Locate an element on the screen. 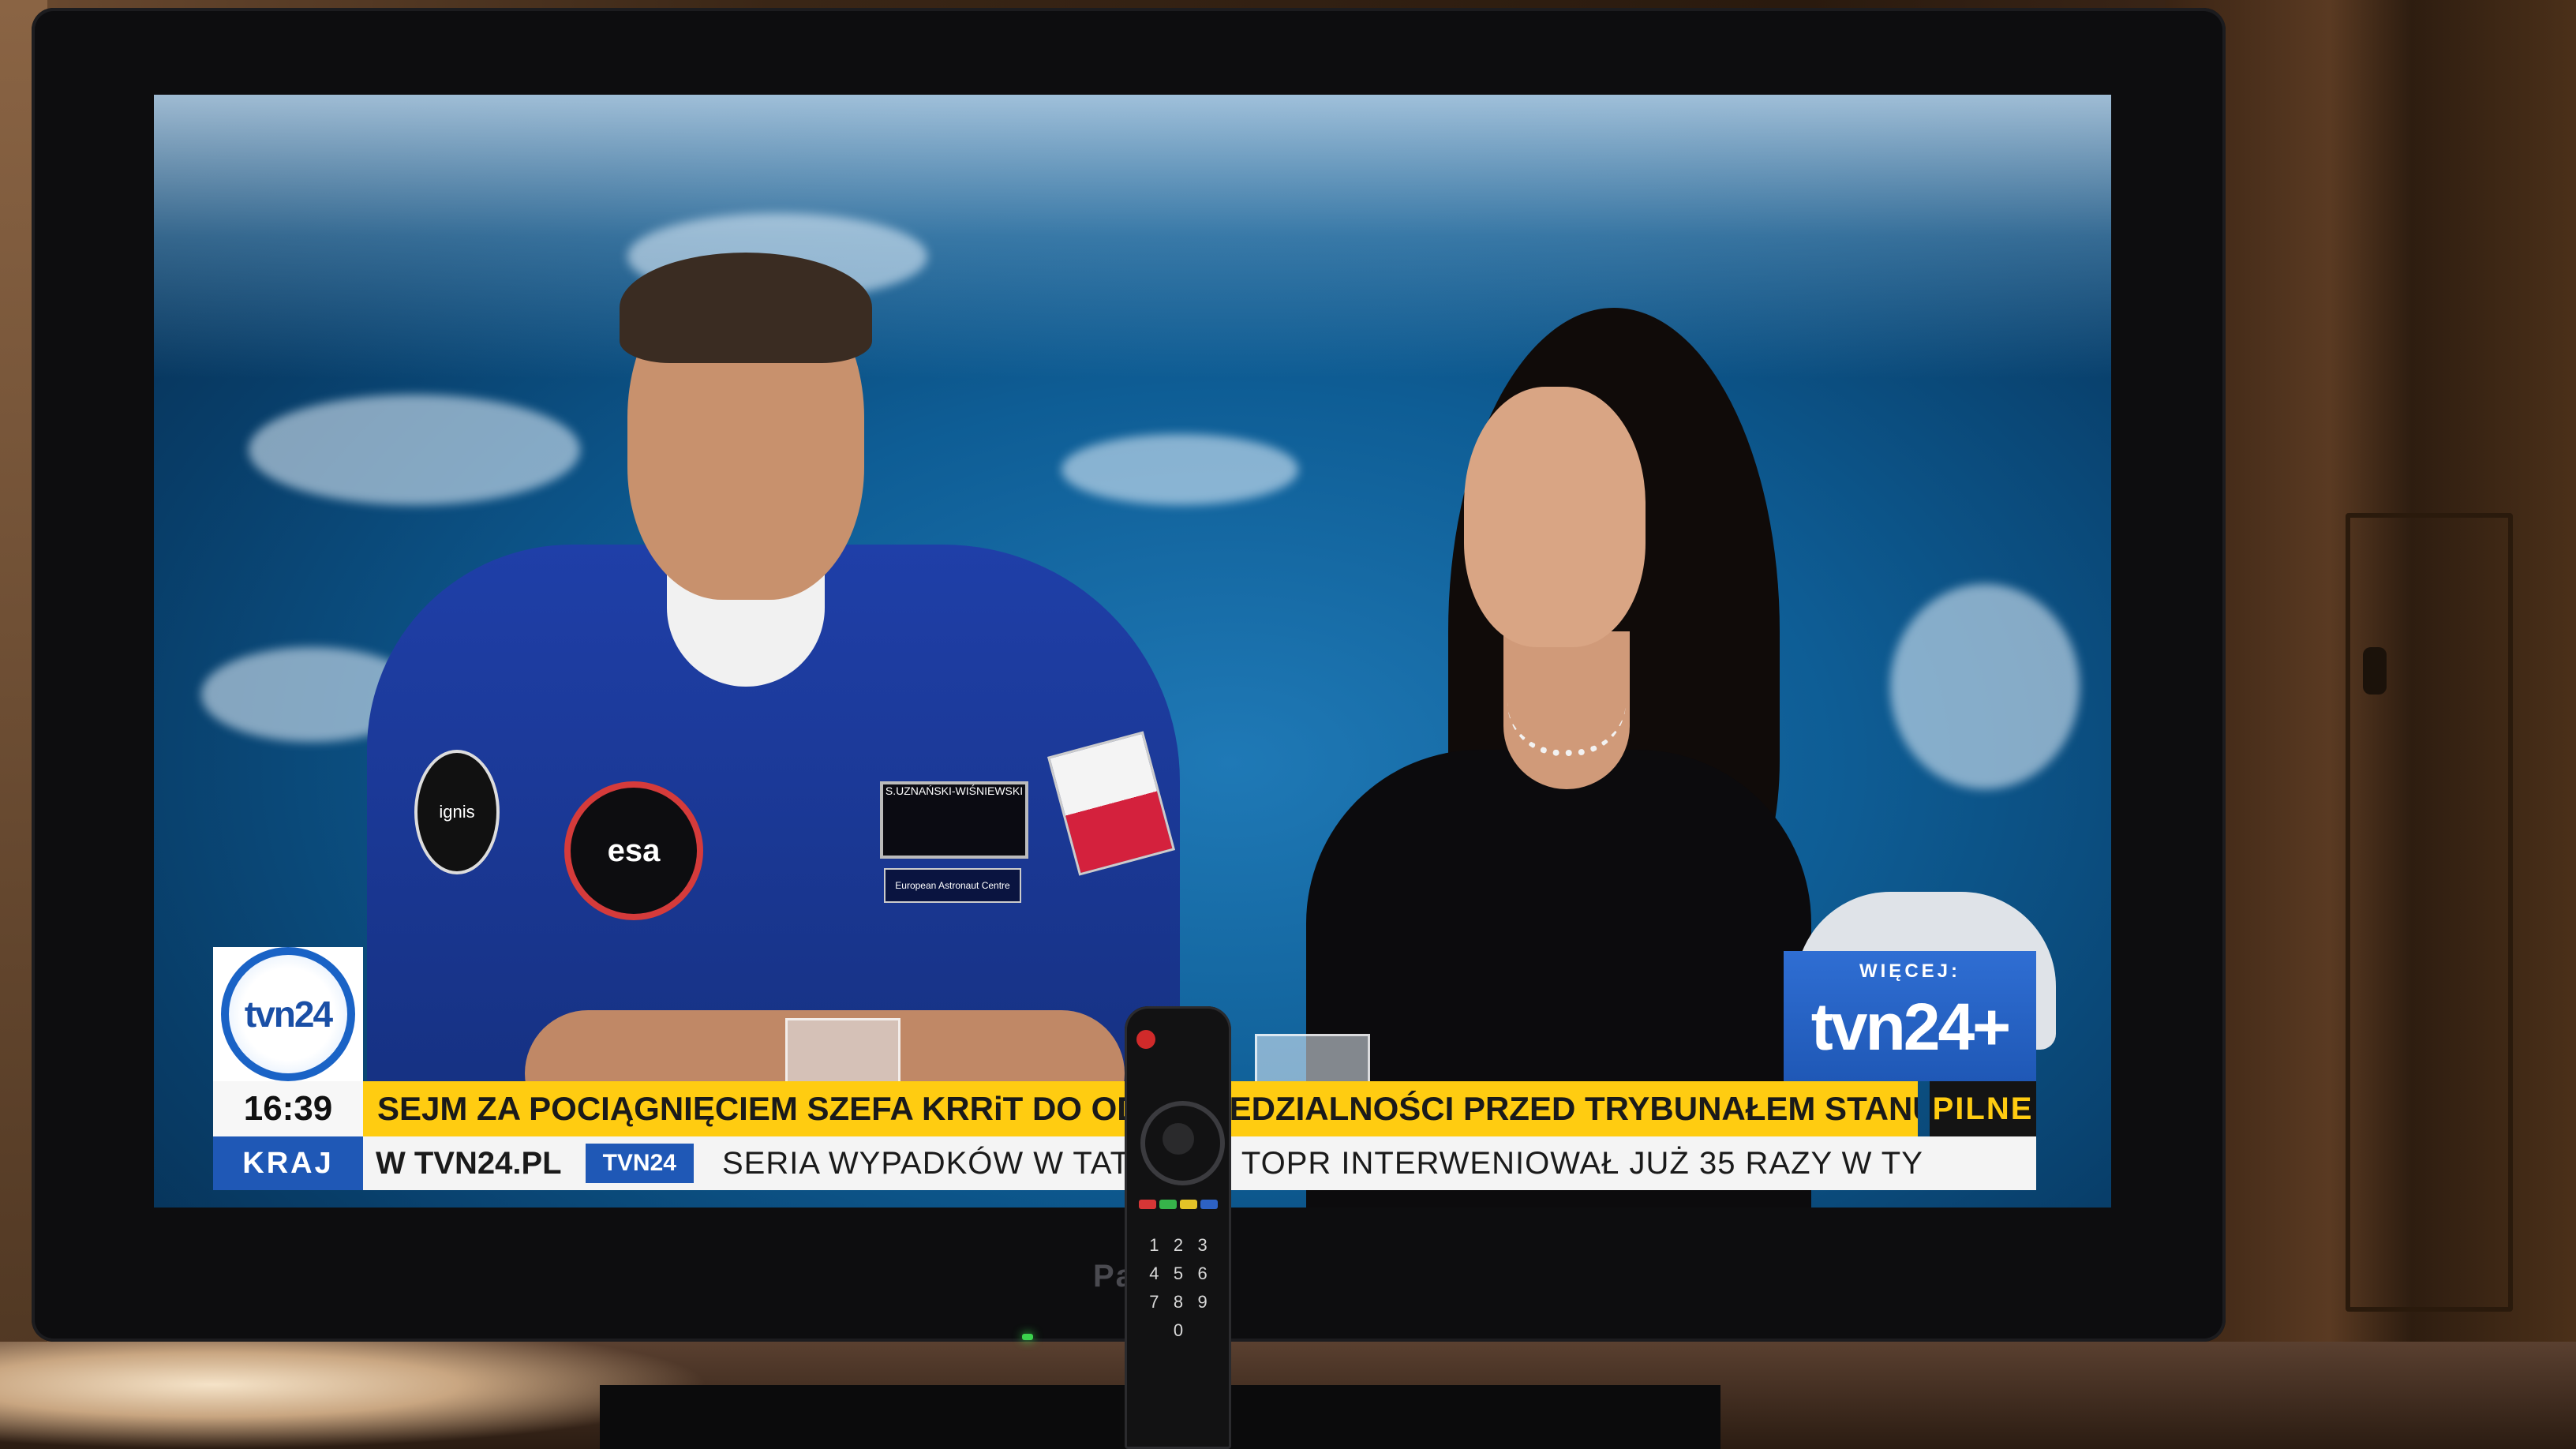  door-handle is located at coordinates (2375, 671).